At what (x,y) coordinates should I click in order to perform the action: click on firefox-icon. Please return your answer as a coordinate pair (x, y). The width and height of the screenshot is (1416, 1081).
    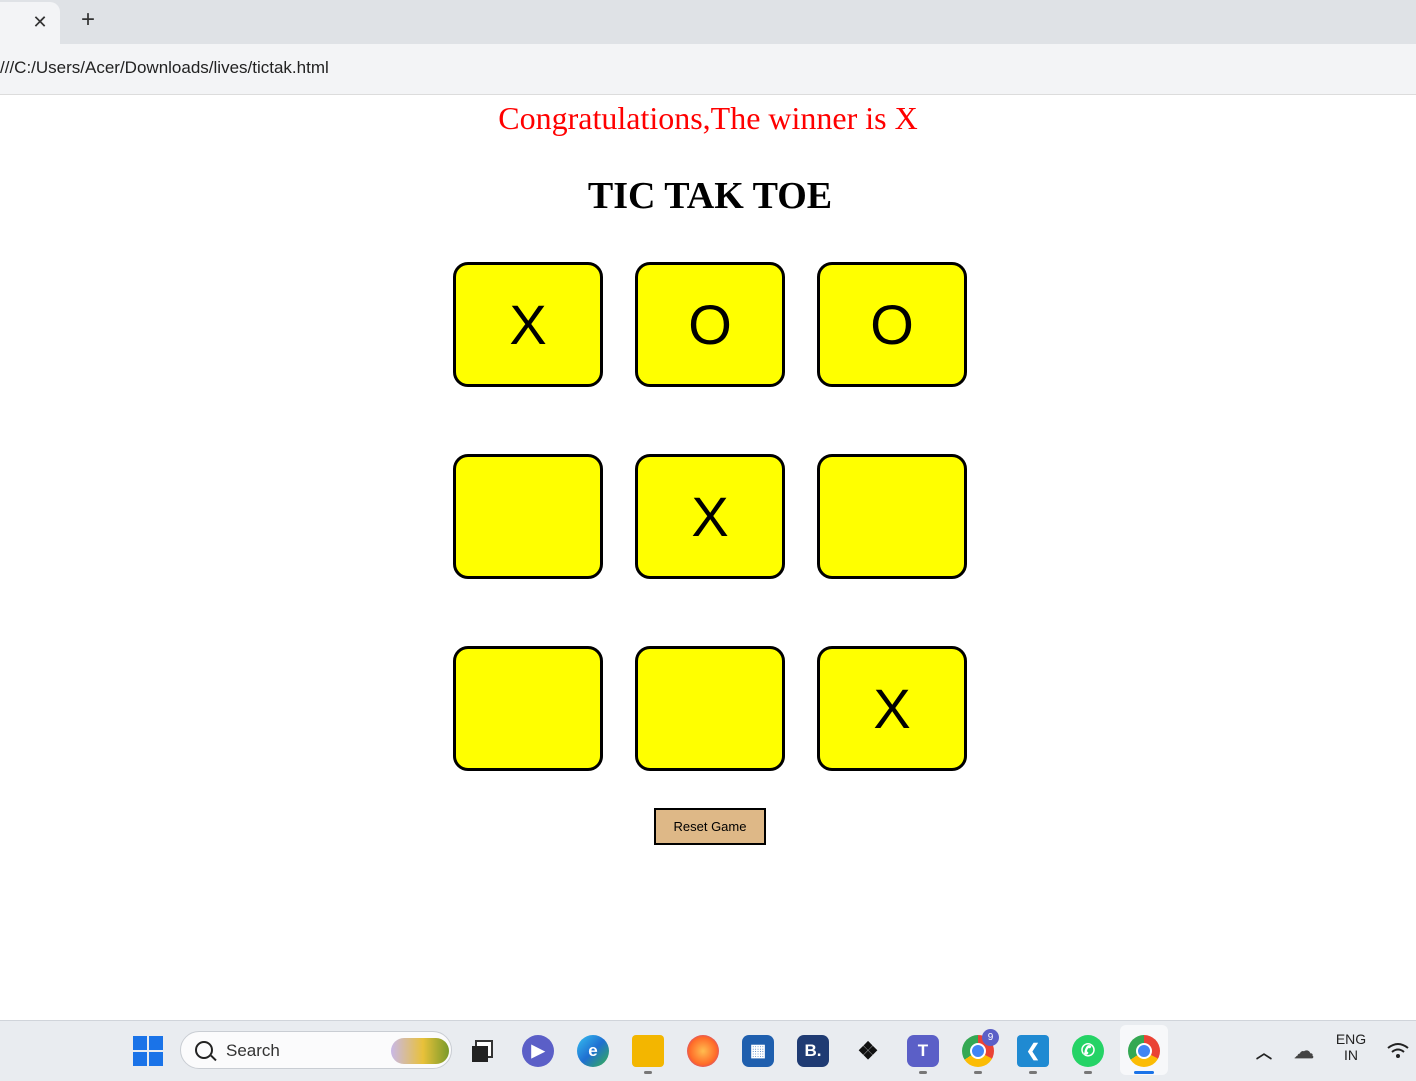
    Looking at the image, I should click on (703, 1051).